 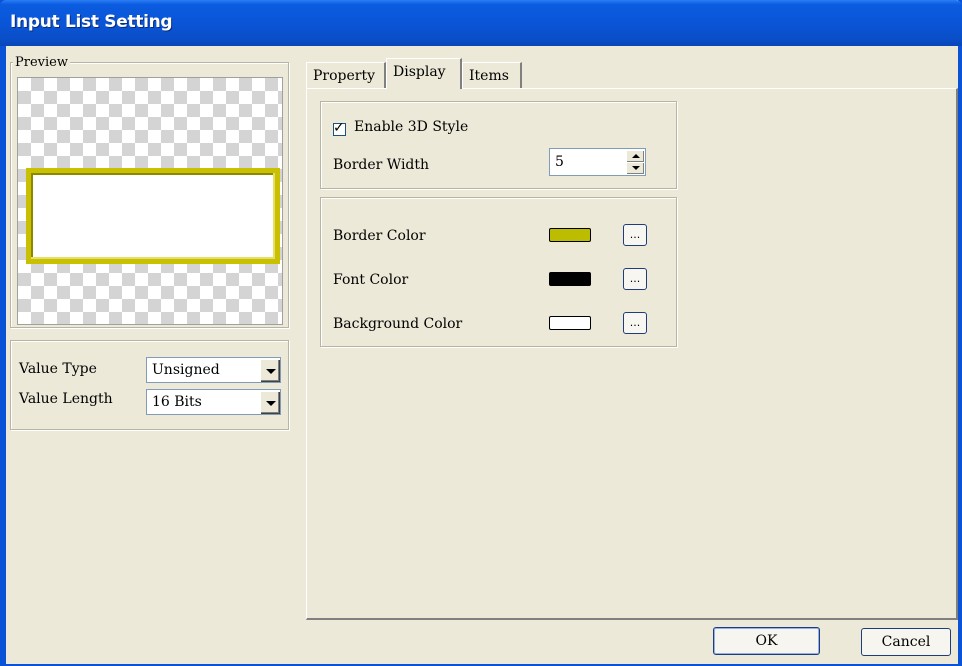 I want to click on value-type-label: Value Type, so click(x=58, y=369).